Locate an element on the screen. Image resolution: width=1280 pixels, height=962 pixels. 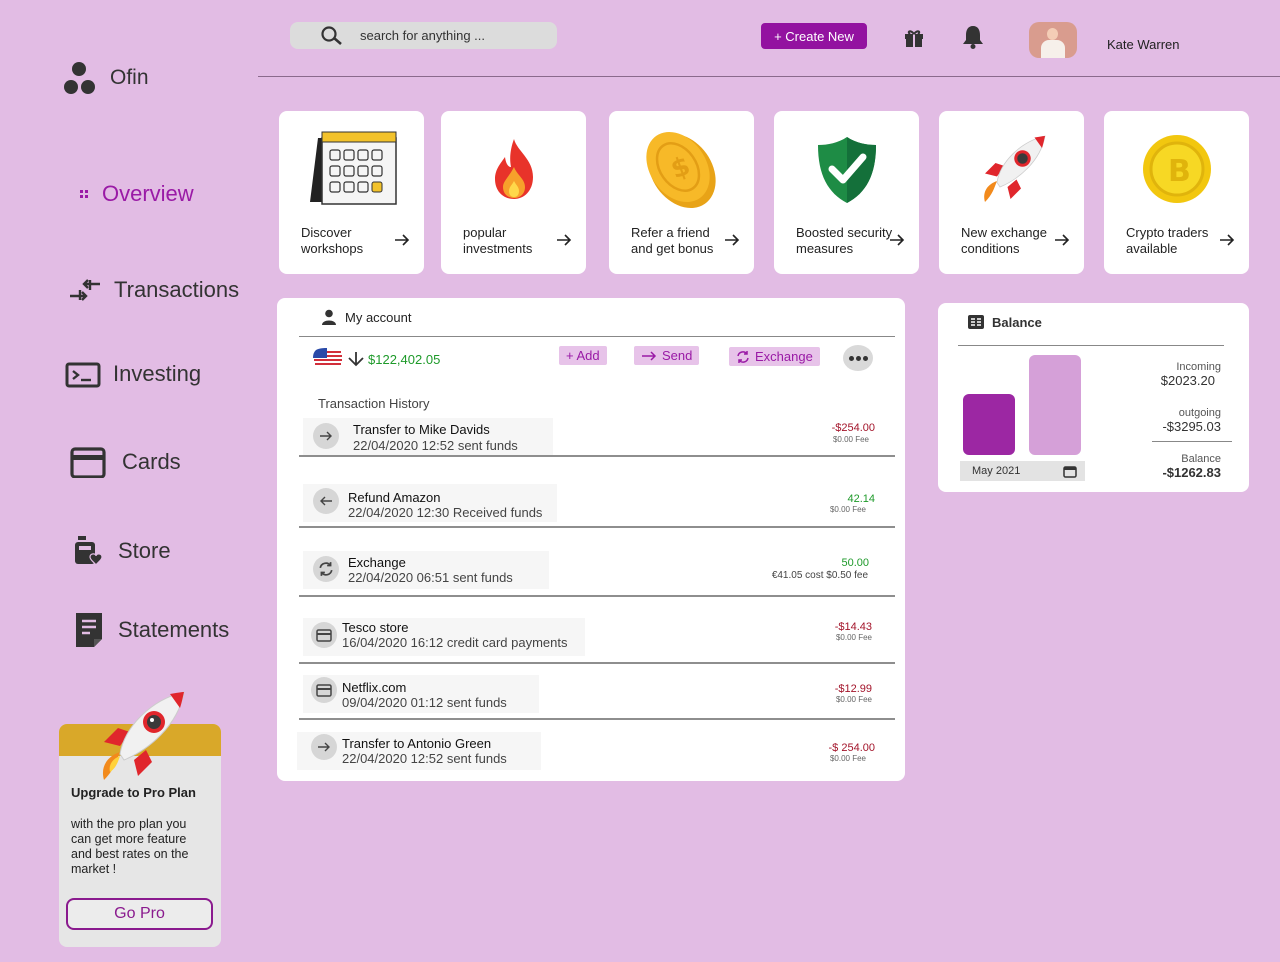
sidebar-item-store: Store is located at coordinates (121, 551).